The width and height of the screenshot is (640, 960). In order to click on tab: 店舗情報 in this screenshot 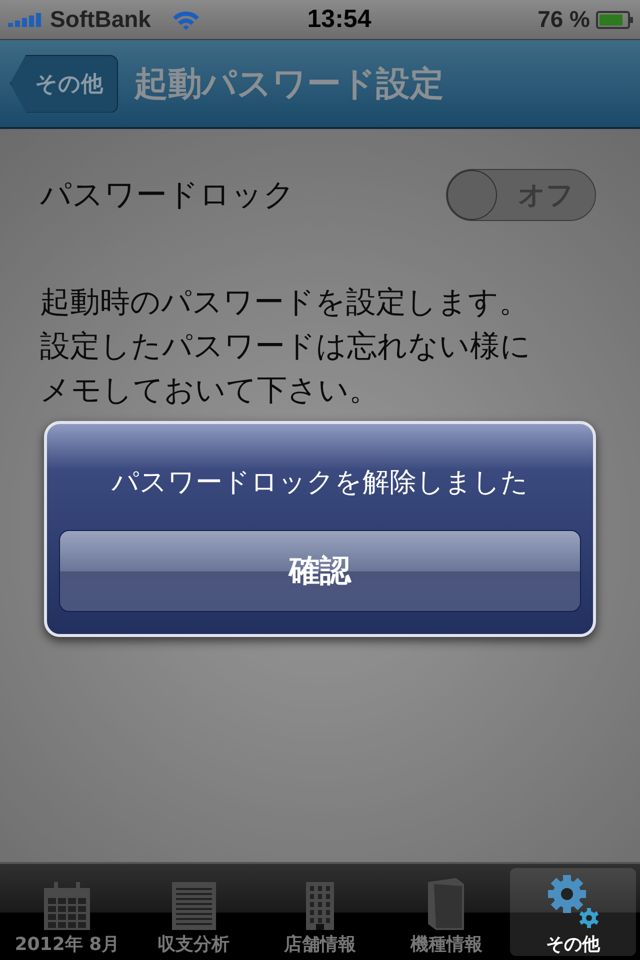, I will do `click(320, 912)`.